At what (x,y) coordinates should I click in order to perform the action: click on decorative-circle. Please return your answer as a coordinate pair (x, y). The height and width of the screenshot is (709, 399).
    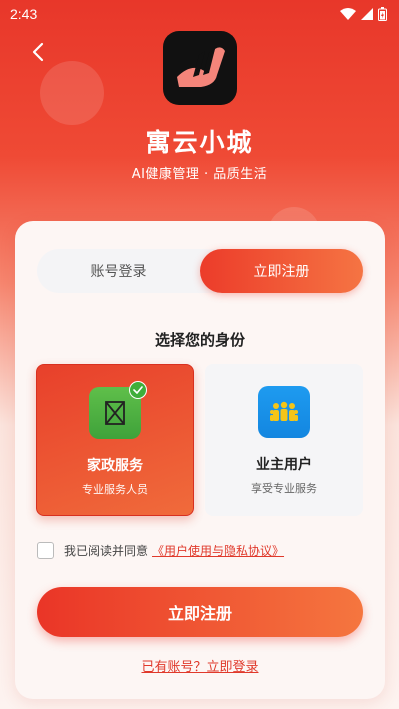
    Looking at the image, I should click on (72, 93).